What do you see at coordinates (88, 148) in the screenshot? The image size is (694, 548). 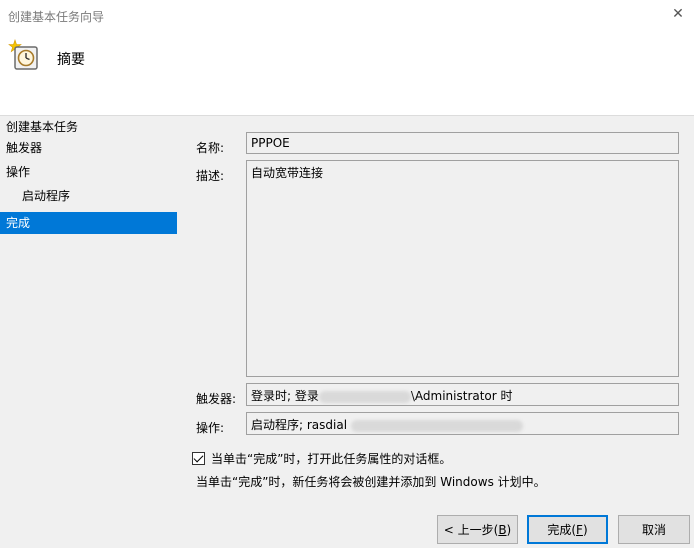 I see `nav-item-trigger: 触发器` at bounding box center [88, 148].